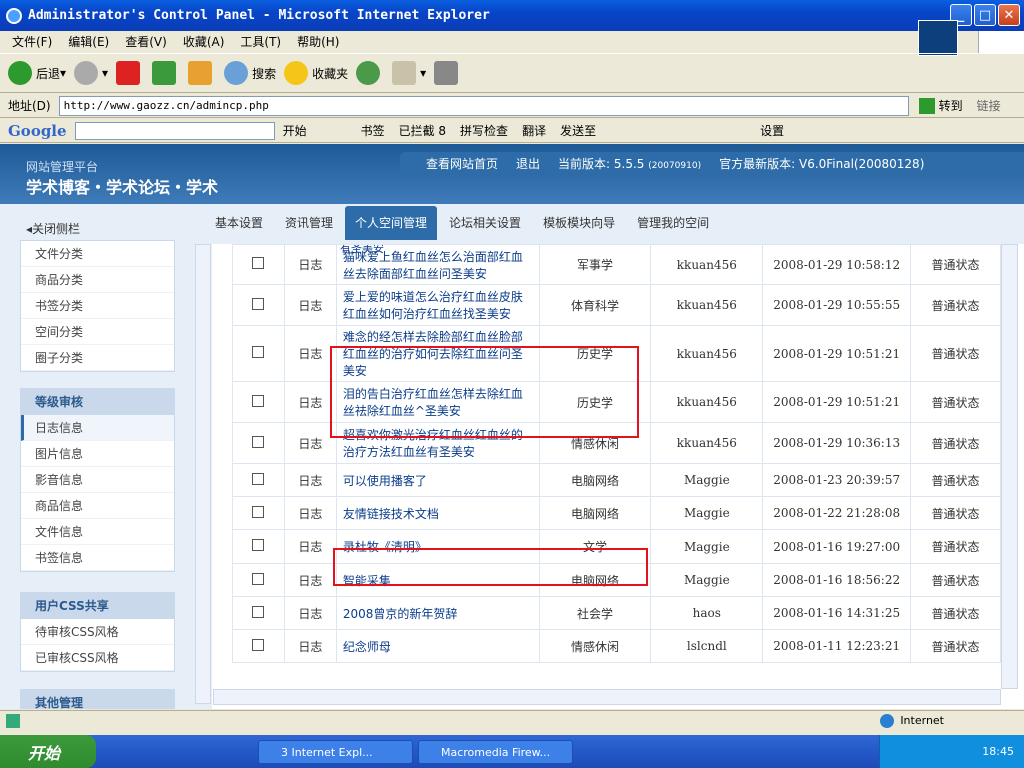 The width and height of the screenshot is (1024, 768). Describe the element at coordinates (1009, 15) in the screenshot. I see `close-button: ✕` at that location.